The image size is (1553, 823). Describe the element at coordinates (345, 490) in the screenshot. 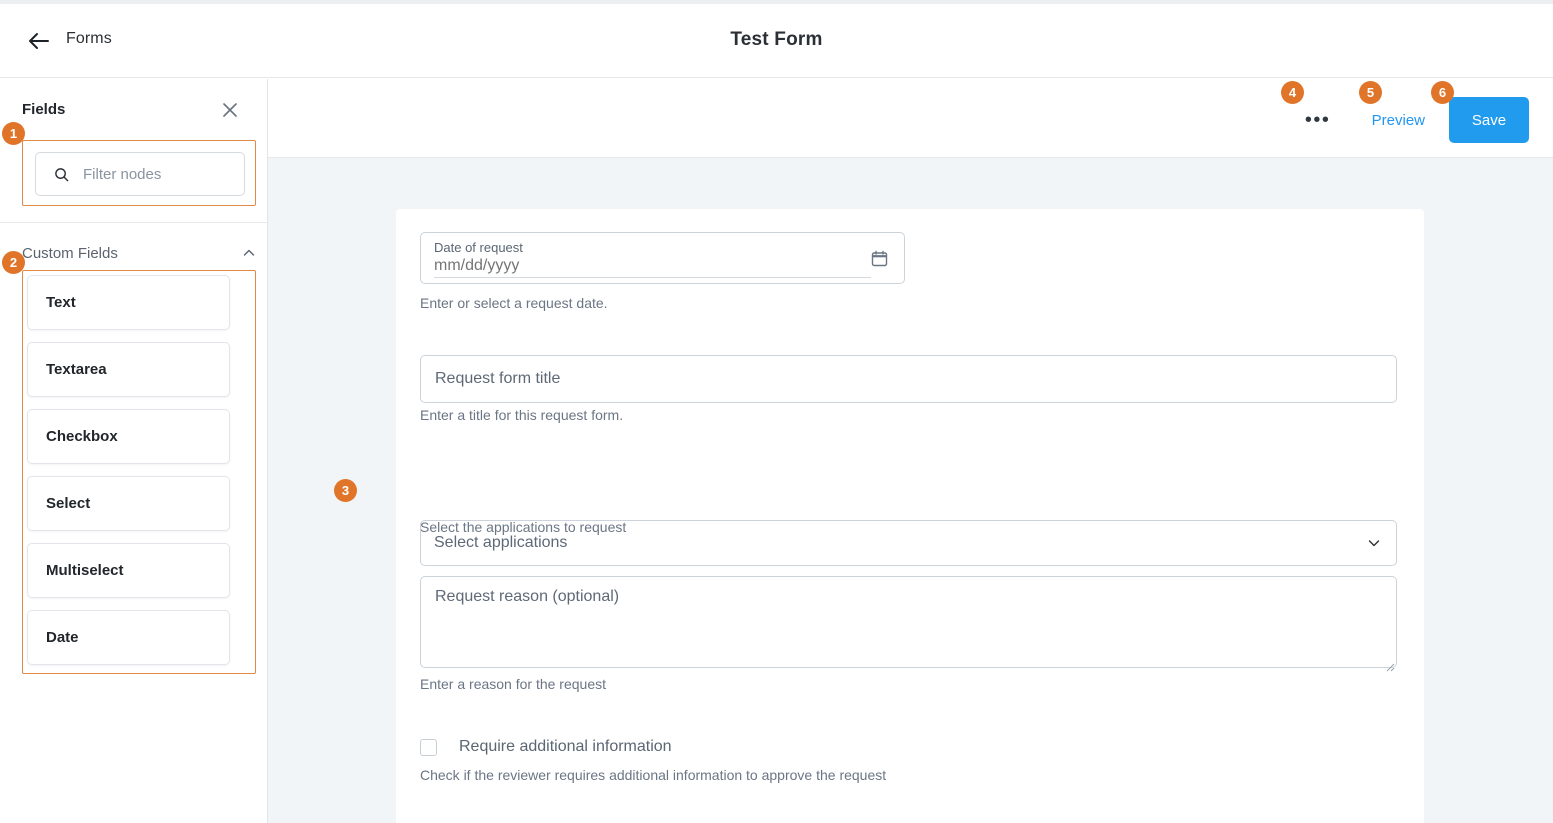

I see `annotation-badge-3: 3` at that location.